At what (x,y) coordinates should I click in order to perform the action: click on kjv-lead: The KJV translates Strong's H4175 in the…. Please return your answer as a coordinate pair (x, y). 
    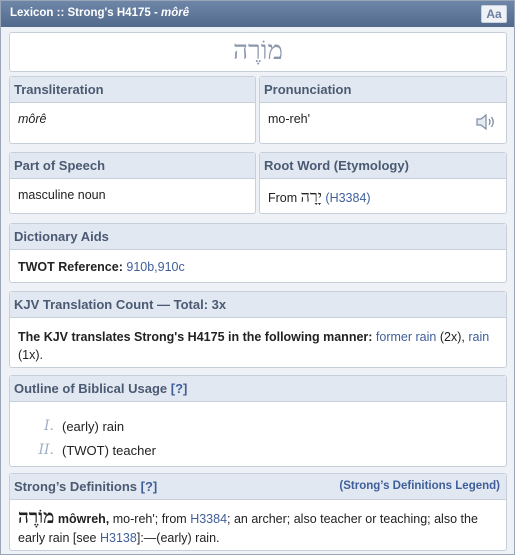
    Looking at the image, I should click on (195, 337).